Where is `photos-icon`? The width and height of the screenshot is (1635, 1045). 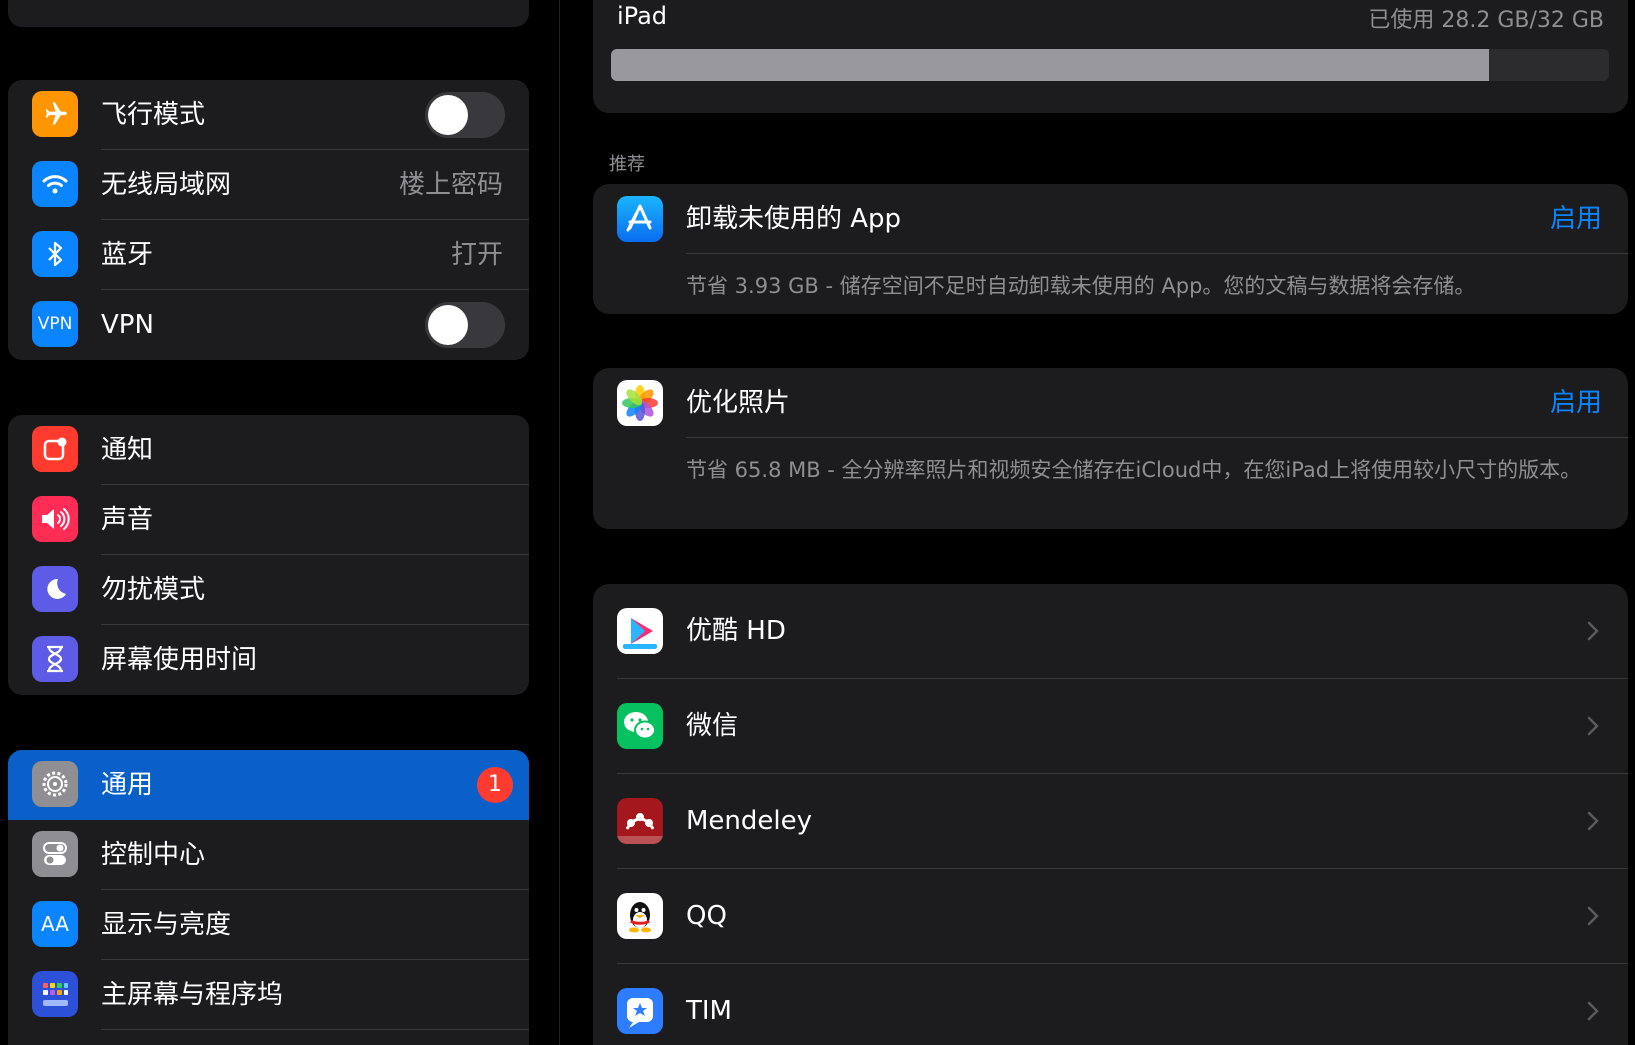
photos-icon is located at coordinates (640, 403).